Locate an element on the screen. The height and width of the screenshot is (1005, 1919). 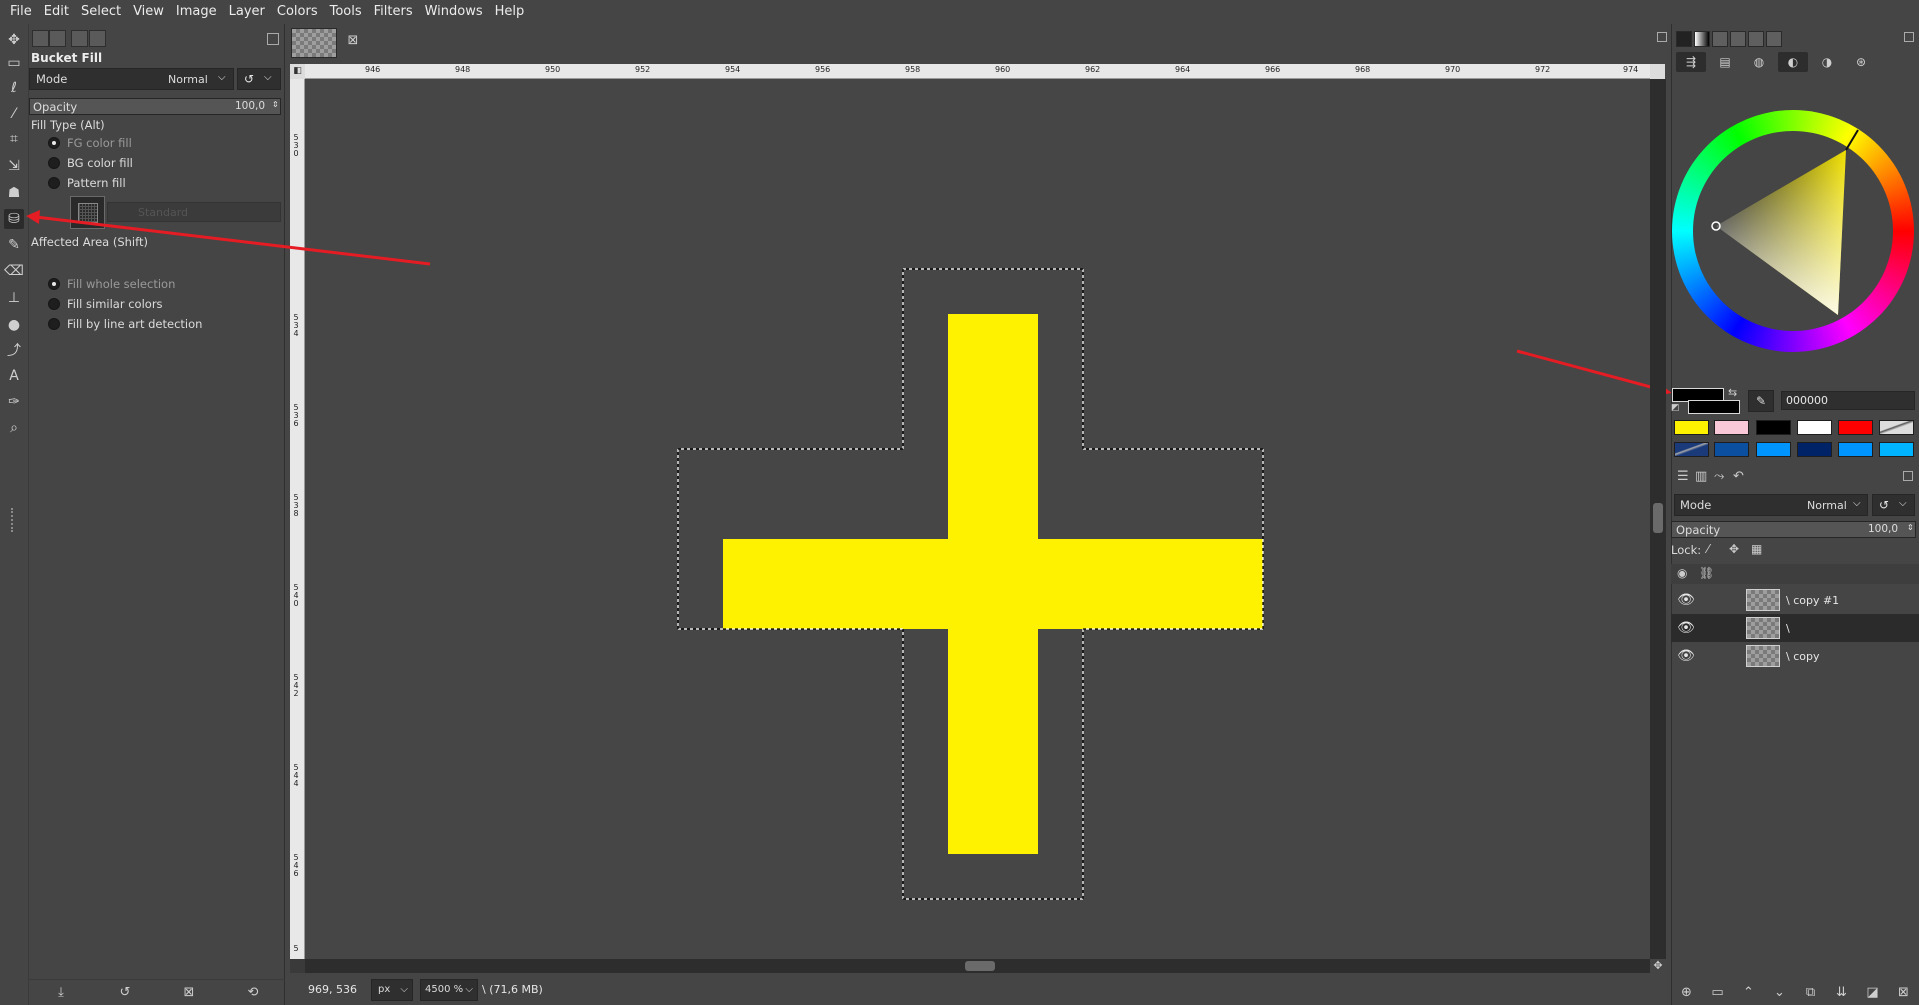
layer-row-selected is located at coordinates (1795, 628).